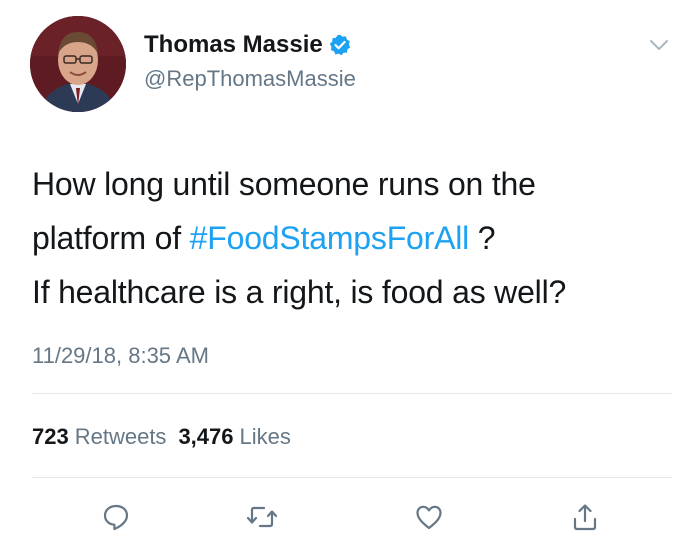 This screenshot has height=553, width=700. What do you see at coordinates (482, 238) in the screenshot?
I see `tweet-text-segment: ?` at bounding box center [482, 238].